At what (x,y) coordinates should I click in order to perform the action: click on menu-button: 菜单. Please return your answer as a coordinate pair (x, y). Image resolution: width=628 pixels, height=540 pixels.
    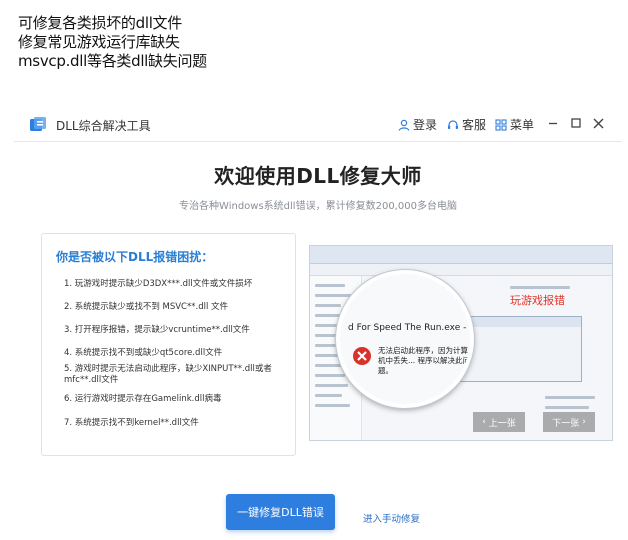
    Looking at the image, I should click on (514, 124).